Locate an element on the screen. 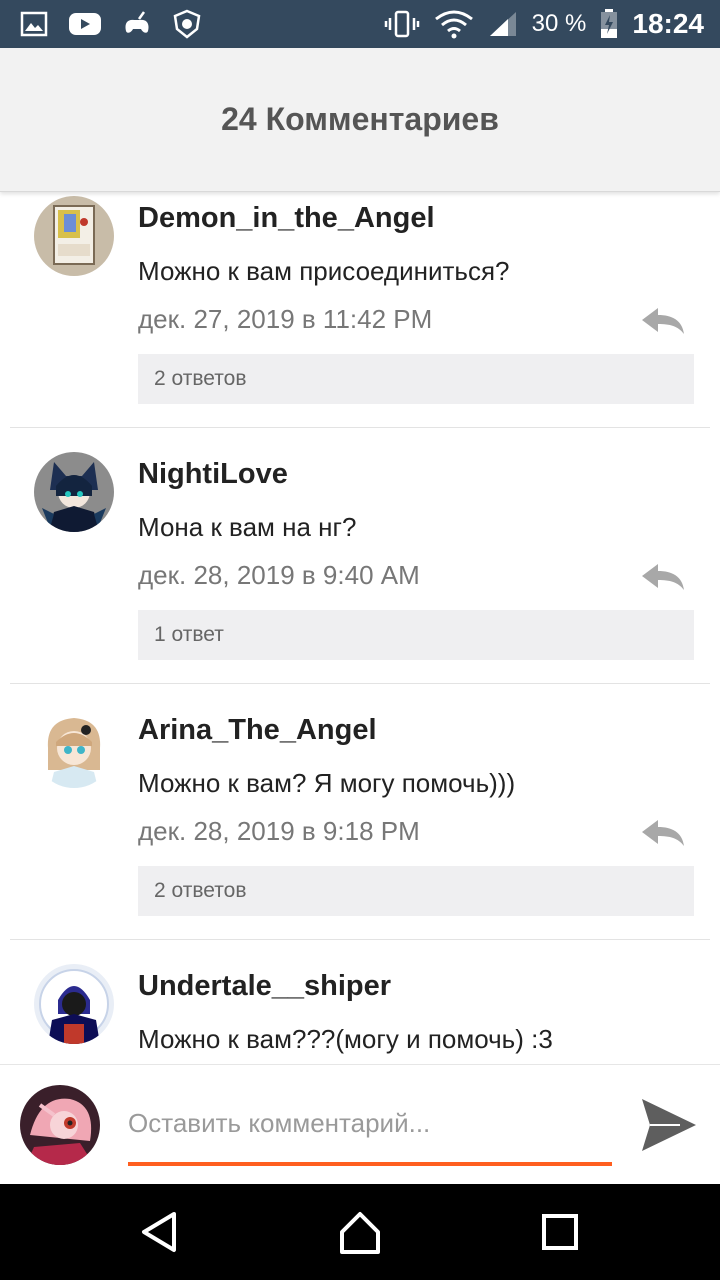  comments-header: 24 Комментариев is located at coordinates (360, 120).